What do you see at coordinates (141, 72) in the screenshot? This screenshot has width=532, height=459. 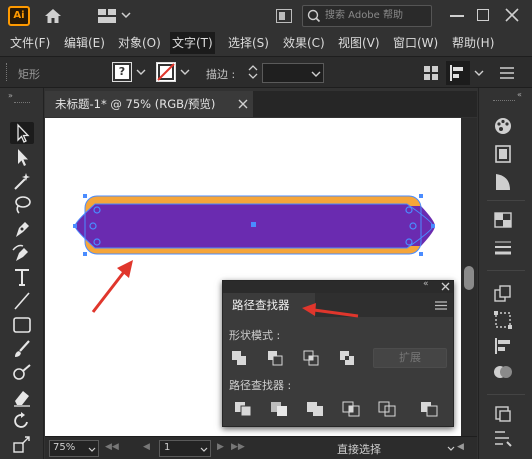 I see `fill-dropdown-icon` at bounding box center [141, 72].